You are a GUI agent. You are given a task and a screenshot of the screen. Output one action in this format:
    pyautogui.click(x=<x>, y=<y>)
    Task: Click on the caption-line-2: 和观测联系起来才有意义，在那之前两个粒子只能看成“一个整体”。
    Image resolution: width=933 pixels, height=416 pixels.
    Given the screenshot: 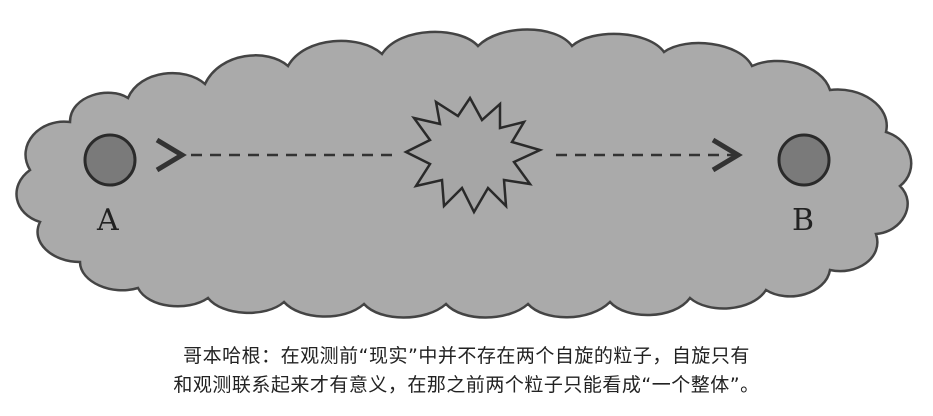 What is the action you would take?
    pyautogui.click(x=466, y=385)
    